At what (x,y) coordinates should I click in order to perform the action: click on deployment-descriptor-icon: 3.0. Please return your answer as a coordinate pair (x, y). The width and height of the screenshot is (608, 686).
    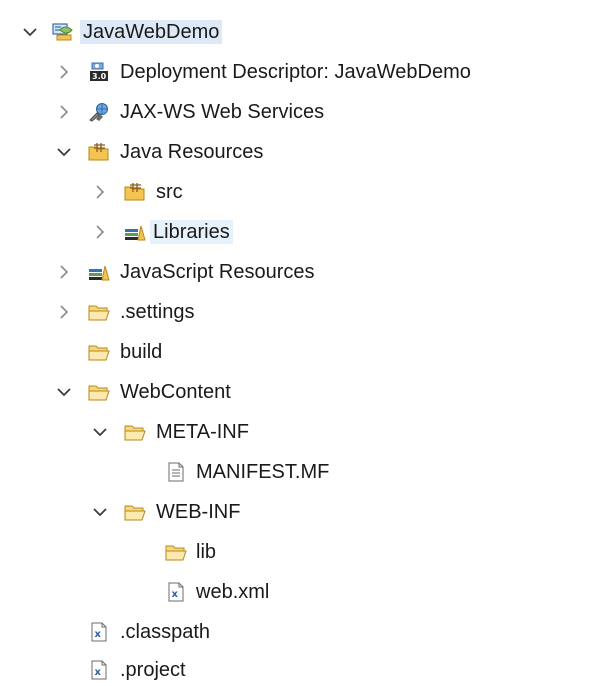
    Looking at the image, I should click on (99, 72).